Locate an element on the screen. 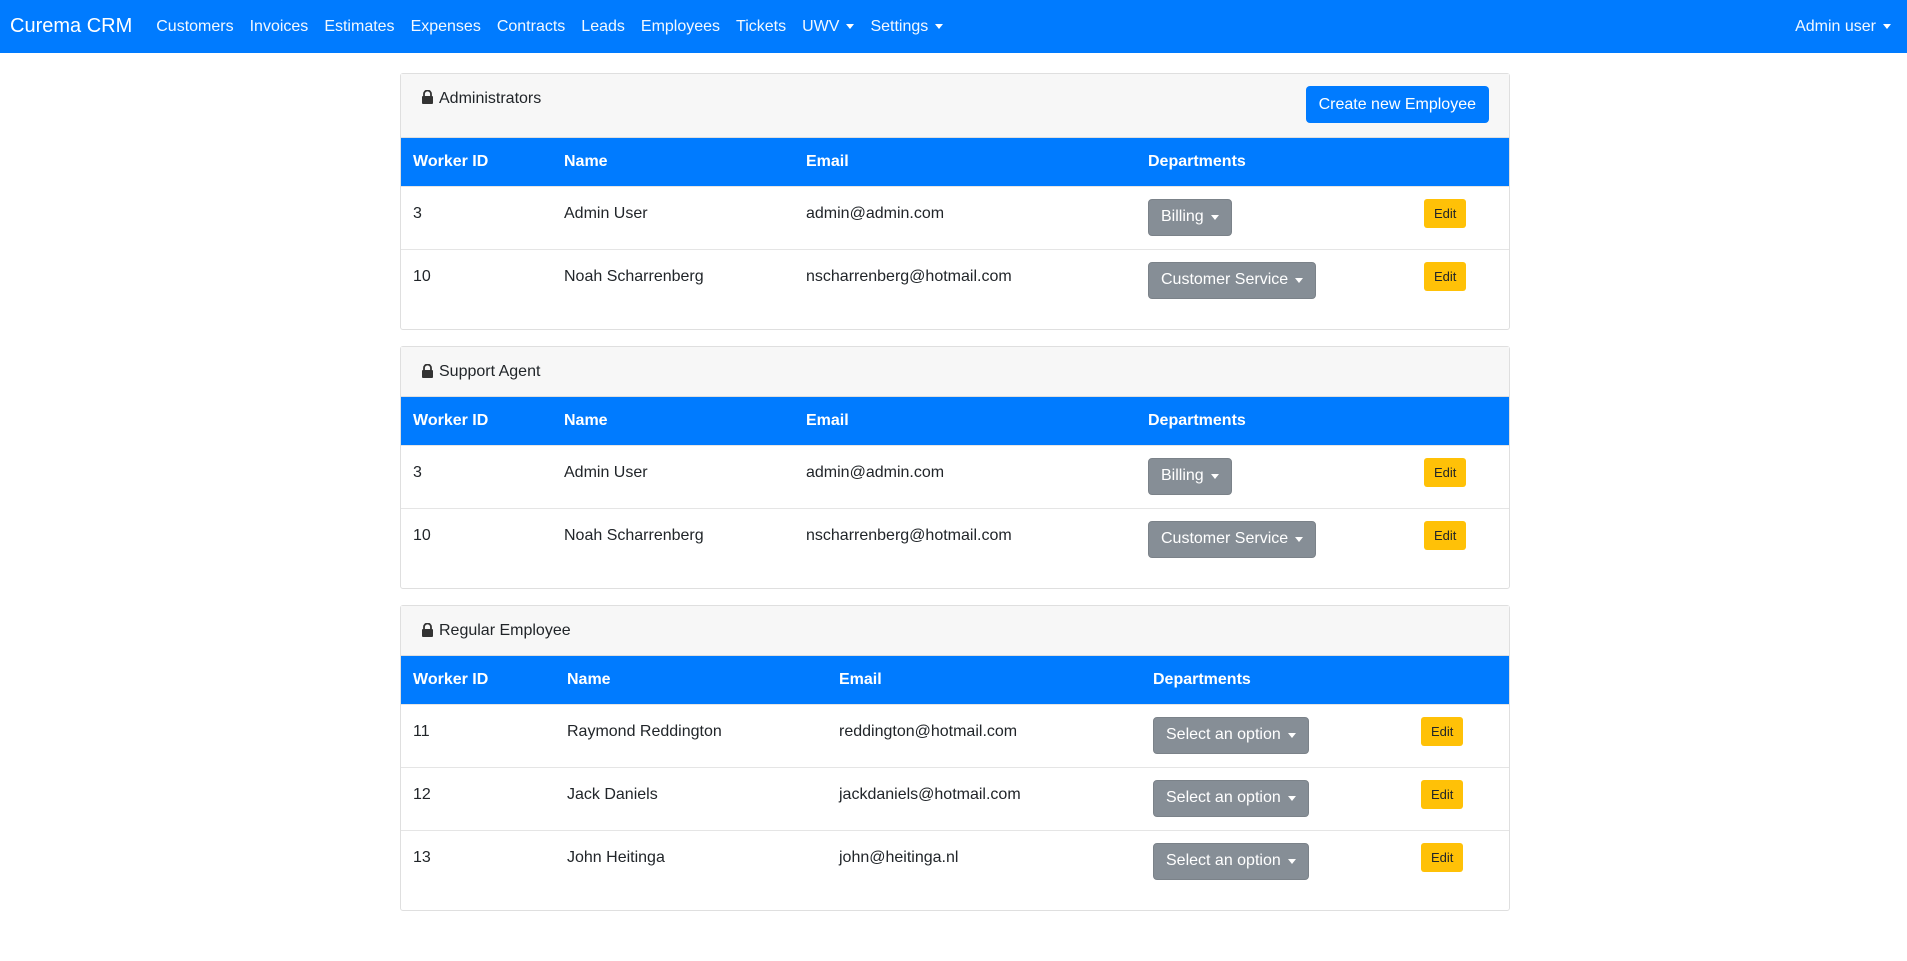  user-menu-dropdown: Admin user is located at coordinates (1843, 27).